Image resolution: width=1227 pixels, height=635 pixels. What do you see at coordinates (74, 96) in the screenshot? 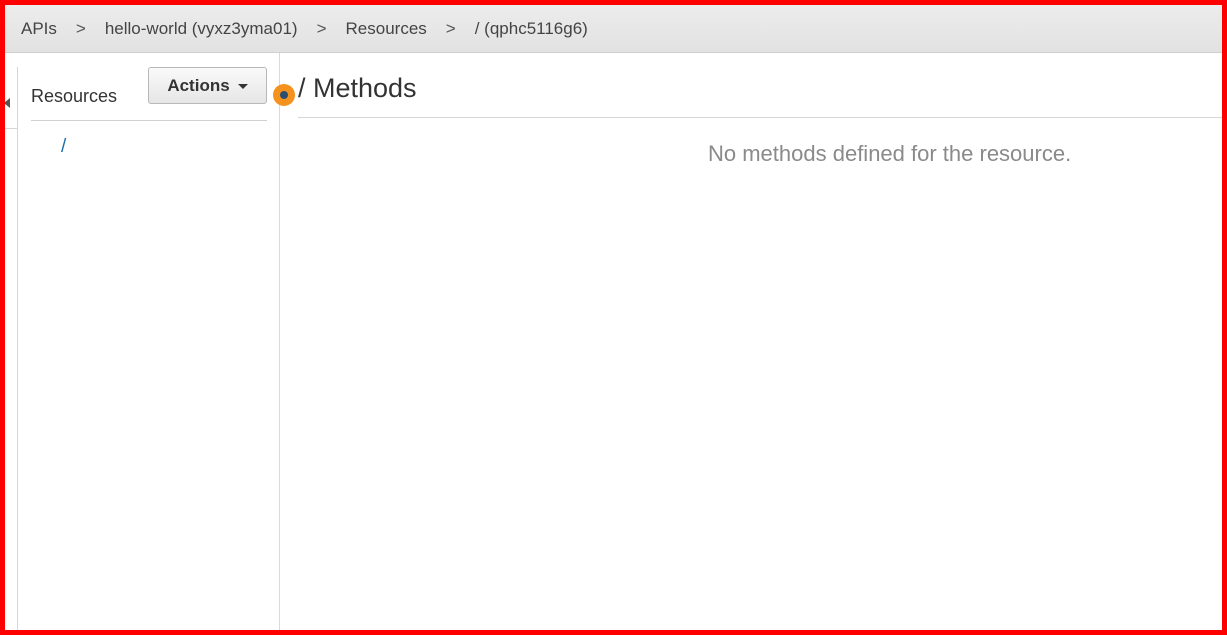
I see `resources-panel-title: Resources` at bounding box center [74, 96].